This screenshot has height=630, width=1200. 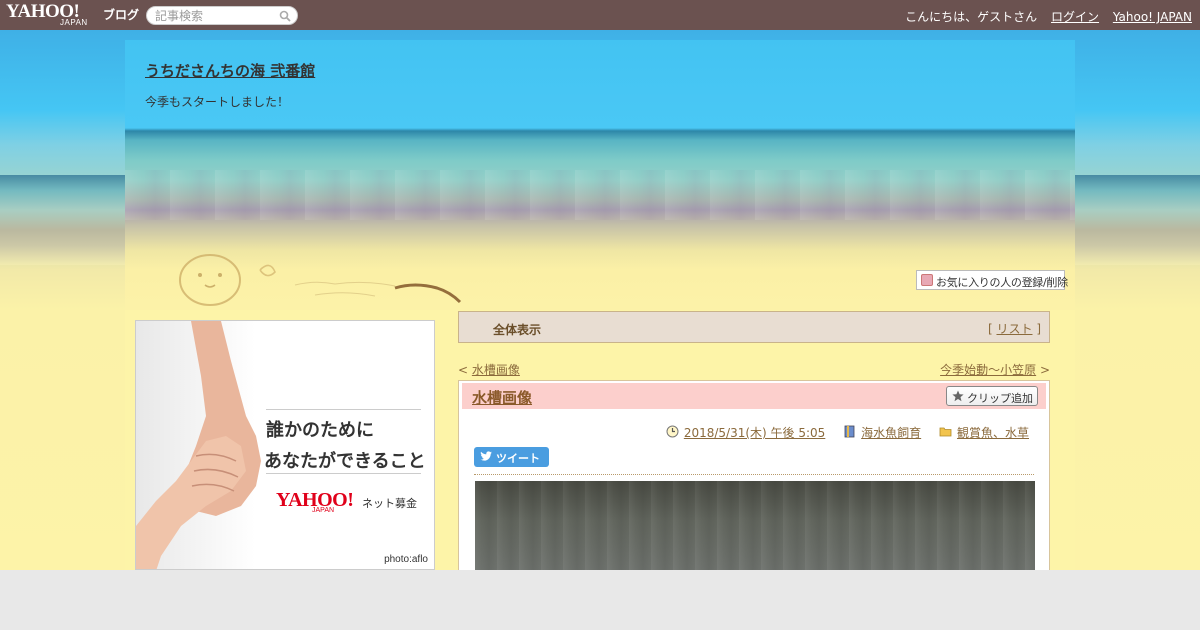 I want to click on search-box, so click(x=222, y=15).